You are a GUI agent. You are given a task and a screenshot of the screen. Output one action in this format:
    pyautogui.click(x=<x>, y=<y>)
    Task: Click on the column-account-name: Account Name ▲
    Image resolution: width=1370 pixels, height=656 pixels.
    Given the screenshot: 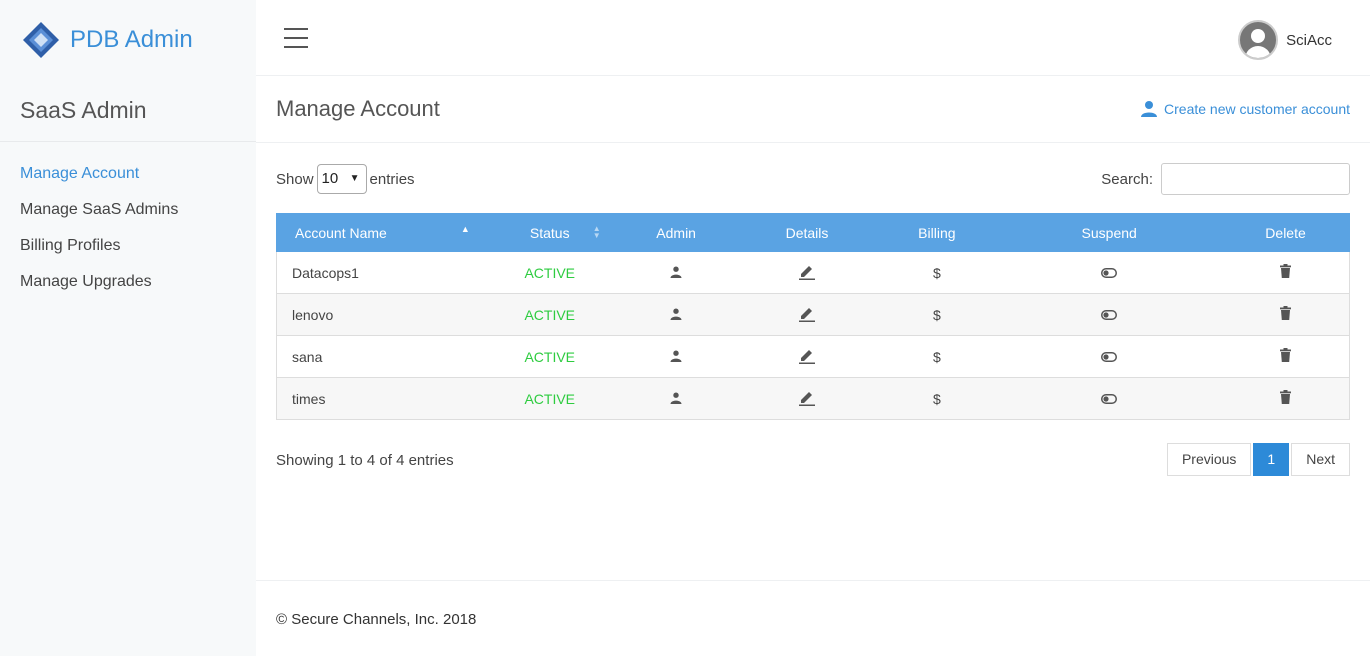 What is the action you would take?
    pyautogui.click(x=380, y=232)
    